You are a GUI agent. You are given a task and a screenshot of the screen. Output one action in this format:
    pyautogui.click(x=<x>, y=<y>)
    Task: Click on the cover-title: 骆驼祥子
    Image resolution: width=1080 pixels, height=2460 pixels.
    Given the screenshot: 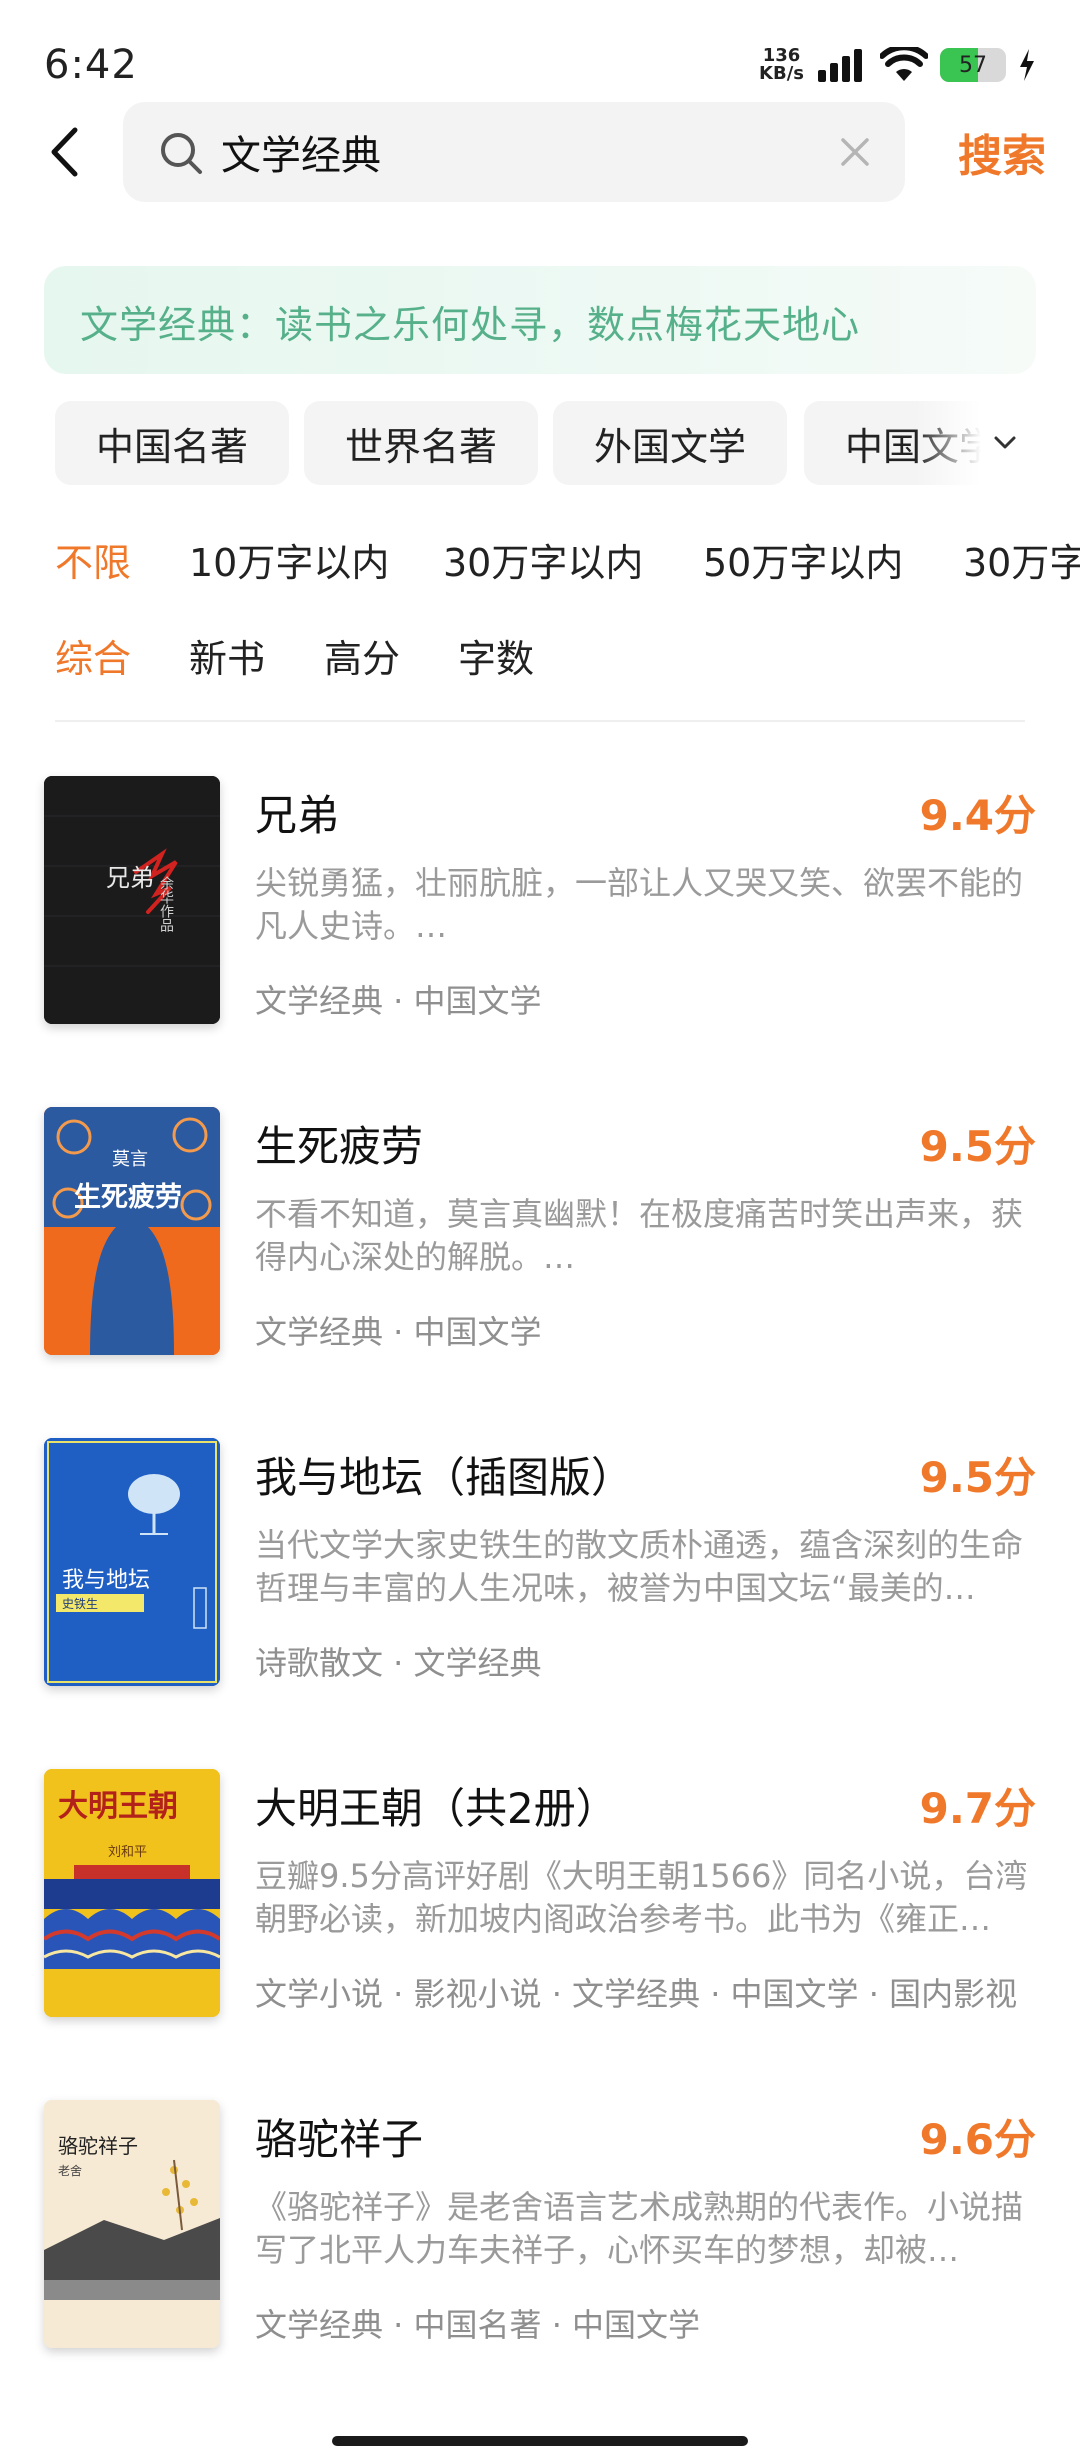 What is the action you would take?
    pyautogui.click(x=98, y=2146)
    